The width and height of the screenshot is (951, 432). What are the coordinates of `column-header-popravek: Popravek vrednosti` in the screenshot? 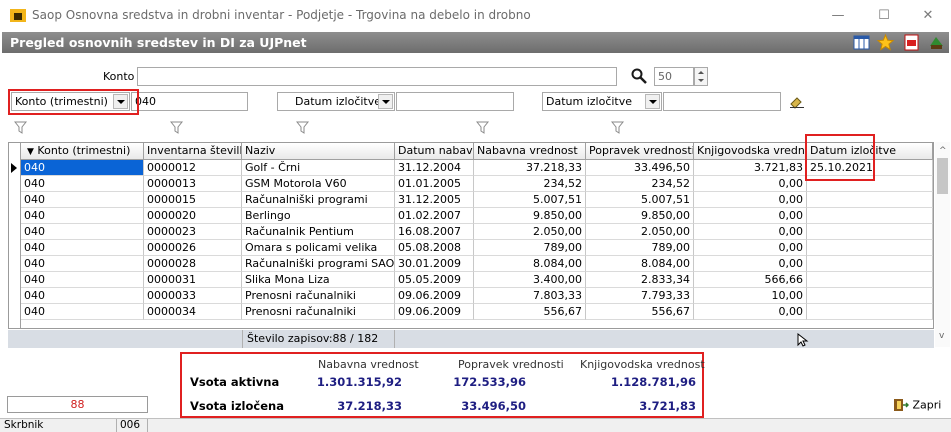 It's located at (640, 151).